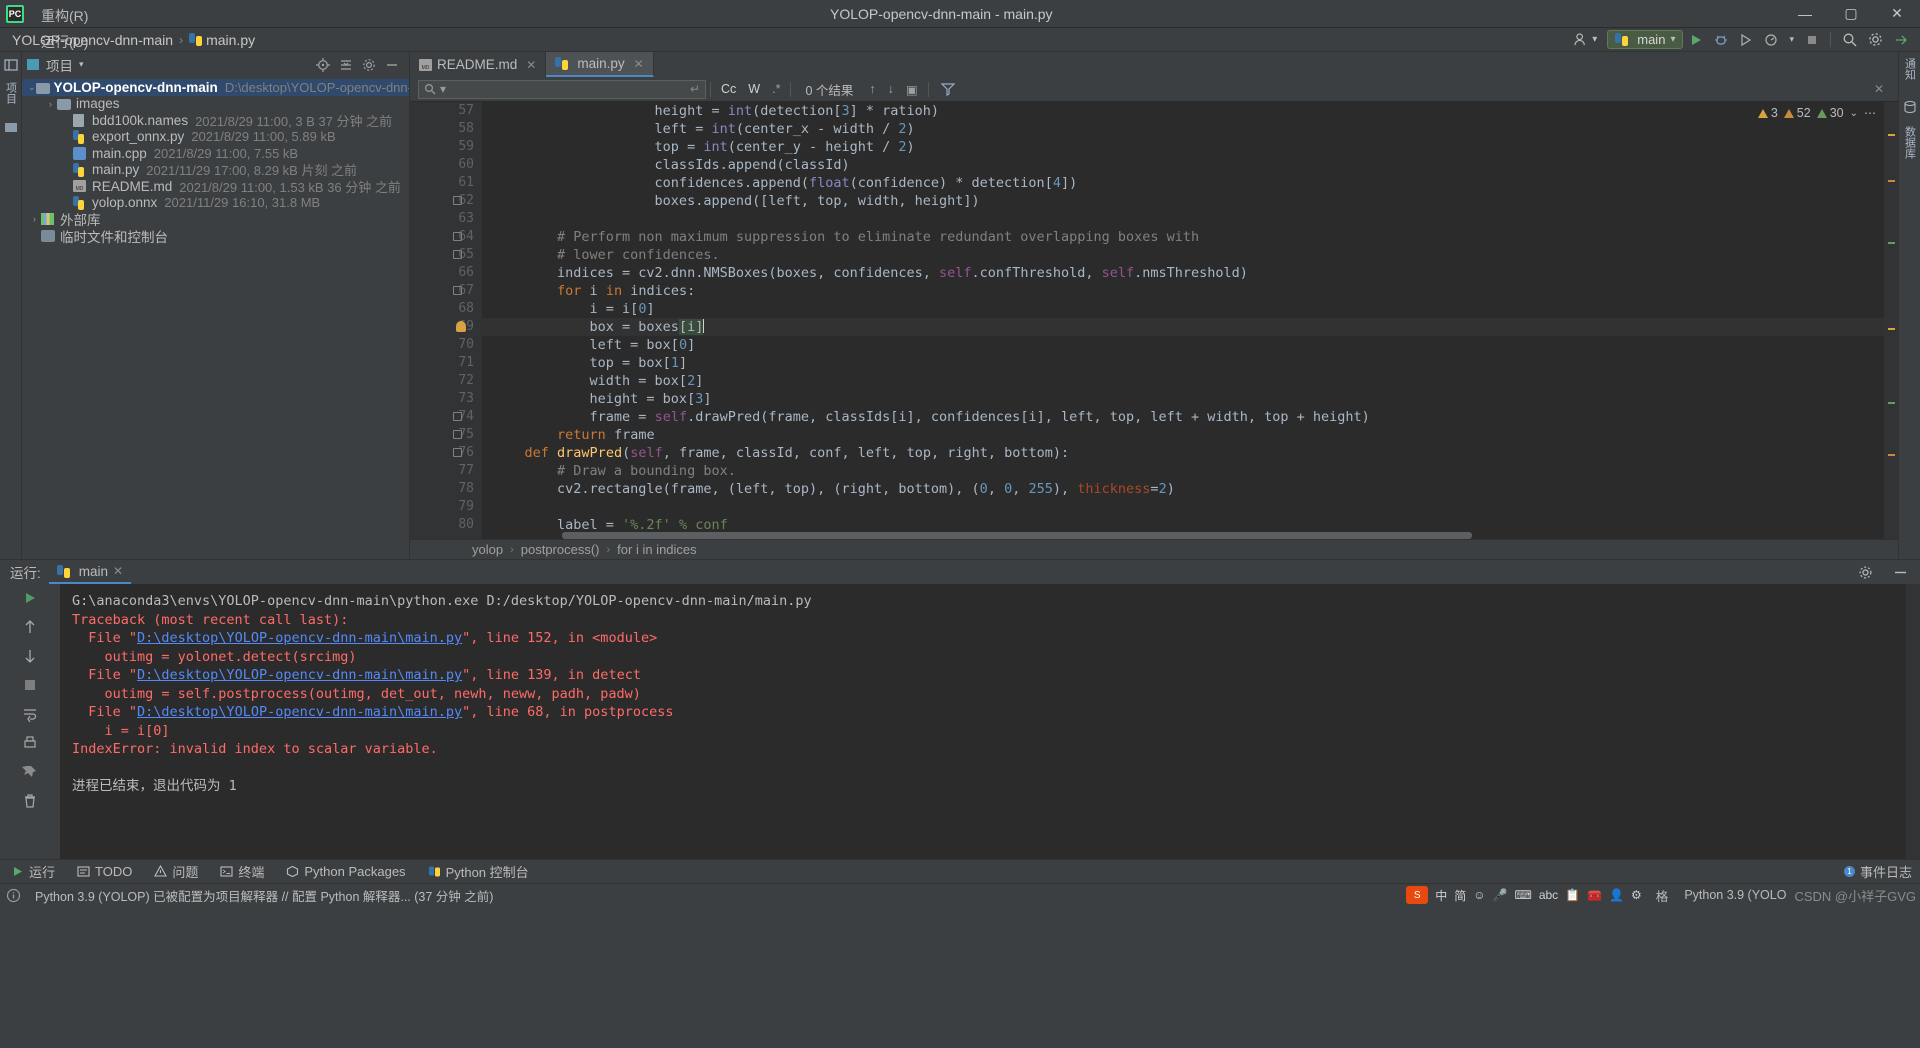 This screenshot has height=1048, width=1920. What do you see at coordinates (1870, 113) in the screenshot?
I see `more-options-icon: ⋯` at bounding box center [1870, 113].